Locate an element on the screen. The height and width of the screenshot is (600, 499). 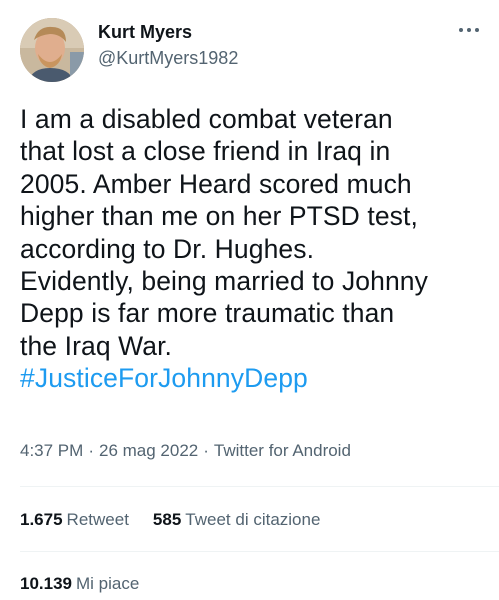
author-handle: @KurtMyers1982 is located at coordinates (168, 58).